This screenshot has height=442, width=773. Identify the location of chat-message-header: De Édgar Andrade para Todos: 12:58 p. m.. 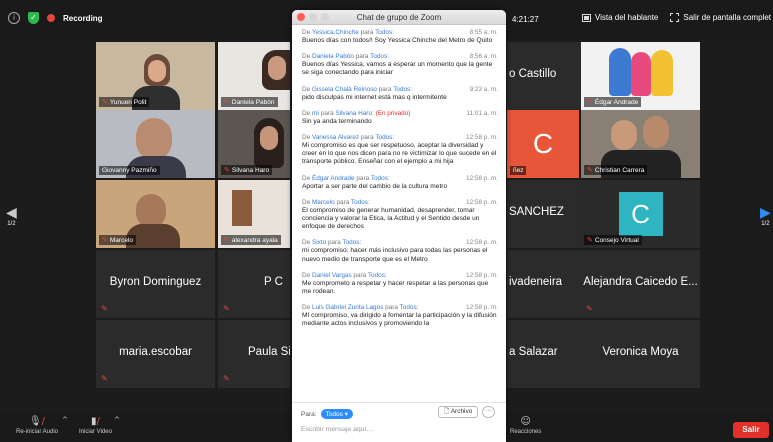
(400, 178).